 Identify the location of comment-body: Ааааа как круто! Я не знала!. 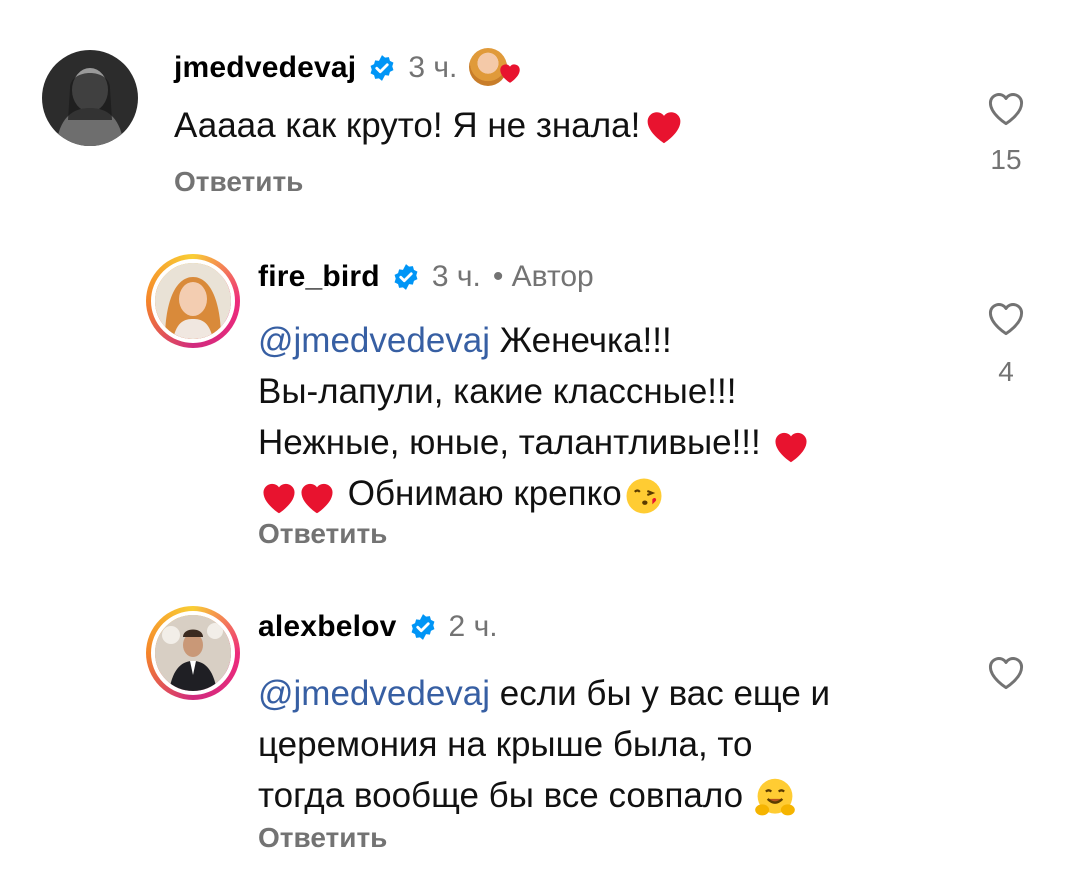
(407, 125).